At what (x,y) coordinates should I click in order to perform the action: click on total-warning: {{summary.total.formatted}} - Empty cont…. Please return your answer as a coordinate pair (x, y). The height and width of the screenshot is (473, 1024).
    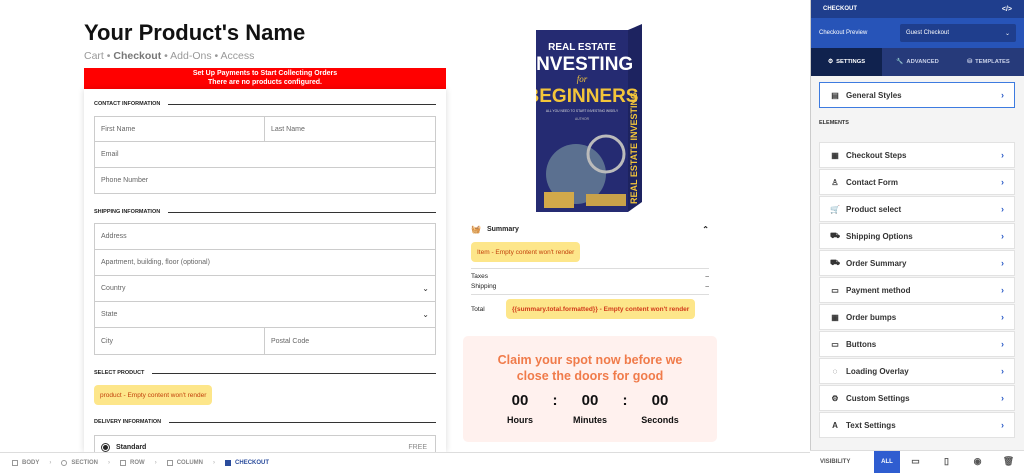
    Looking at the image, I should click on (601, 309).